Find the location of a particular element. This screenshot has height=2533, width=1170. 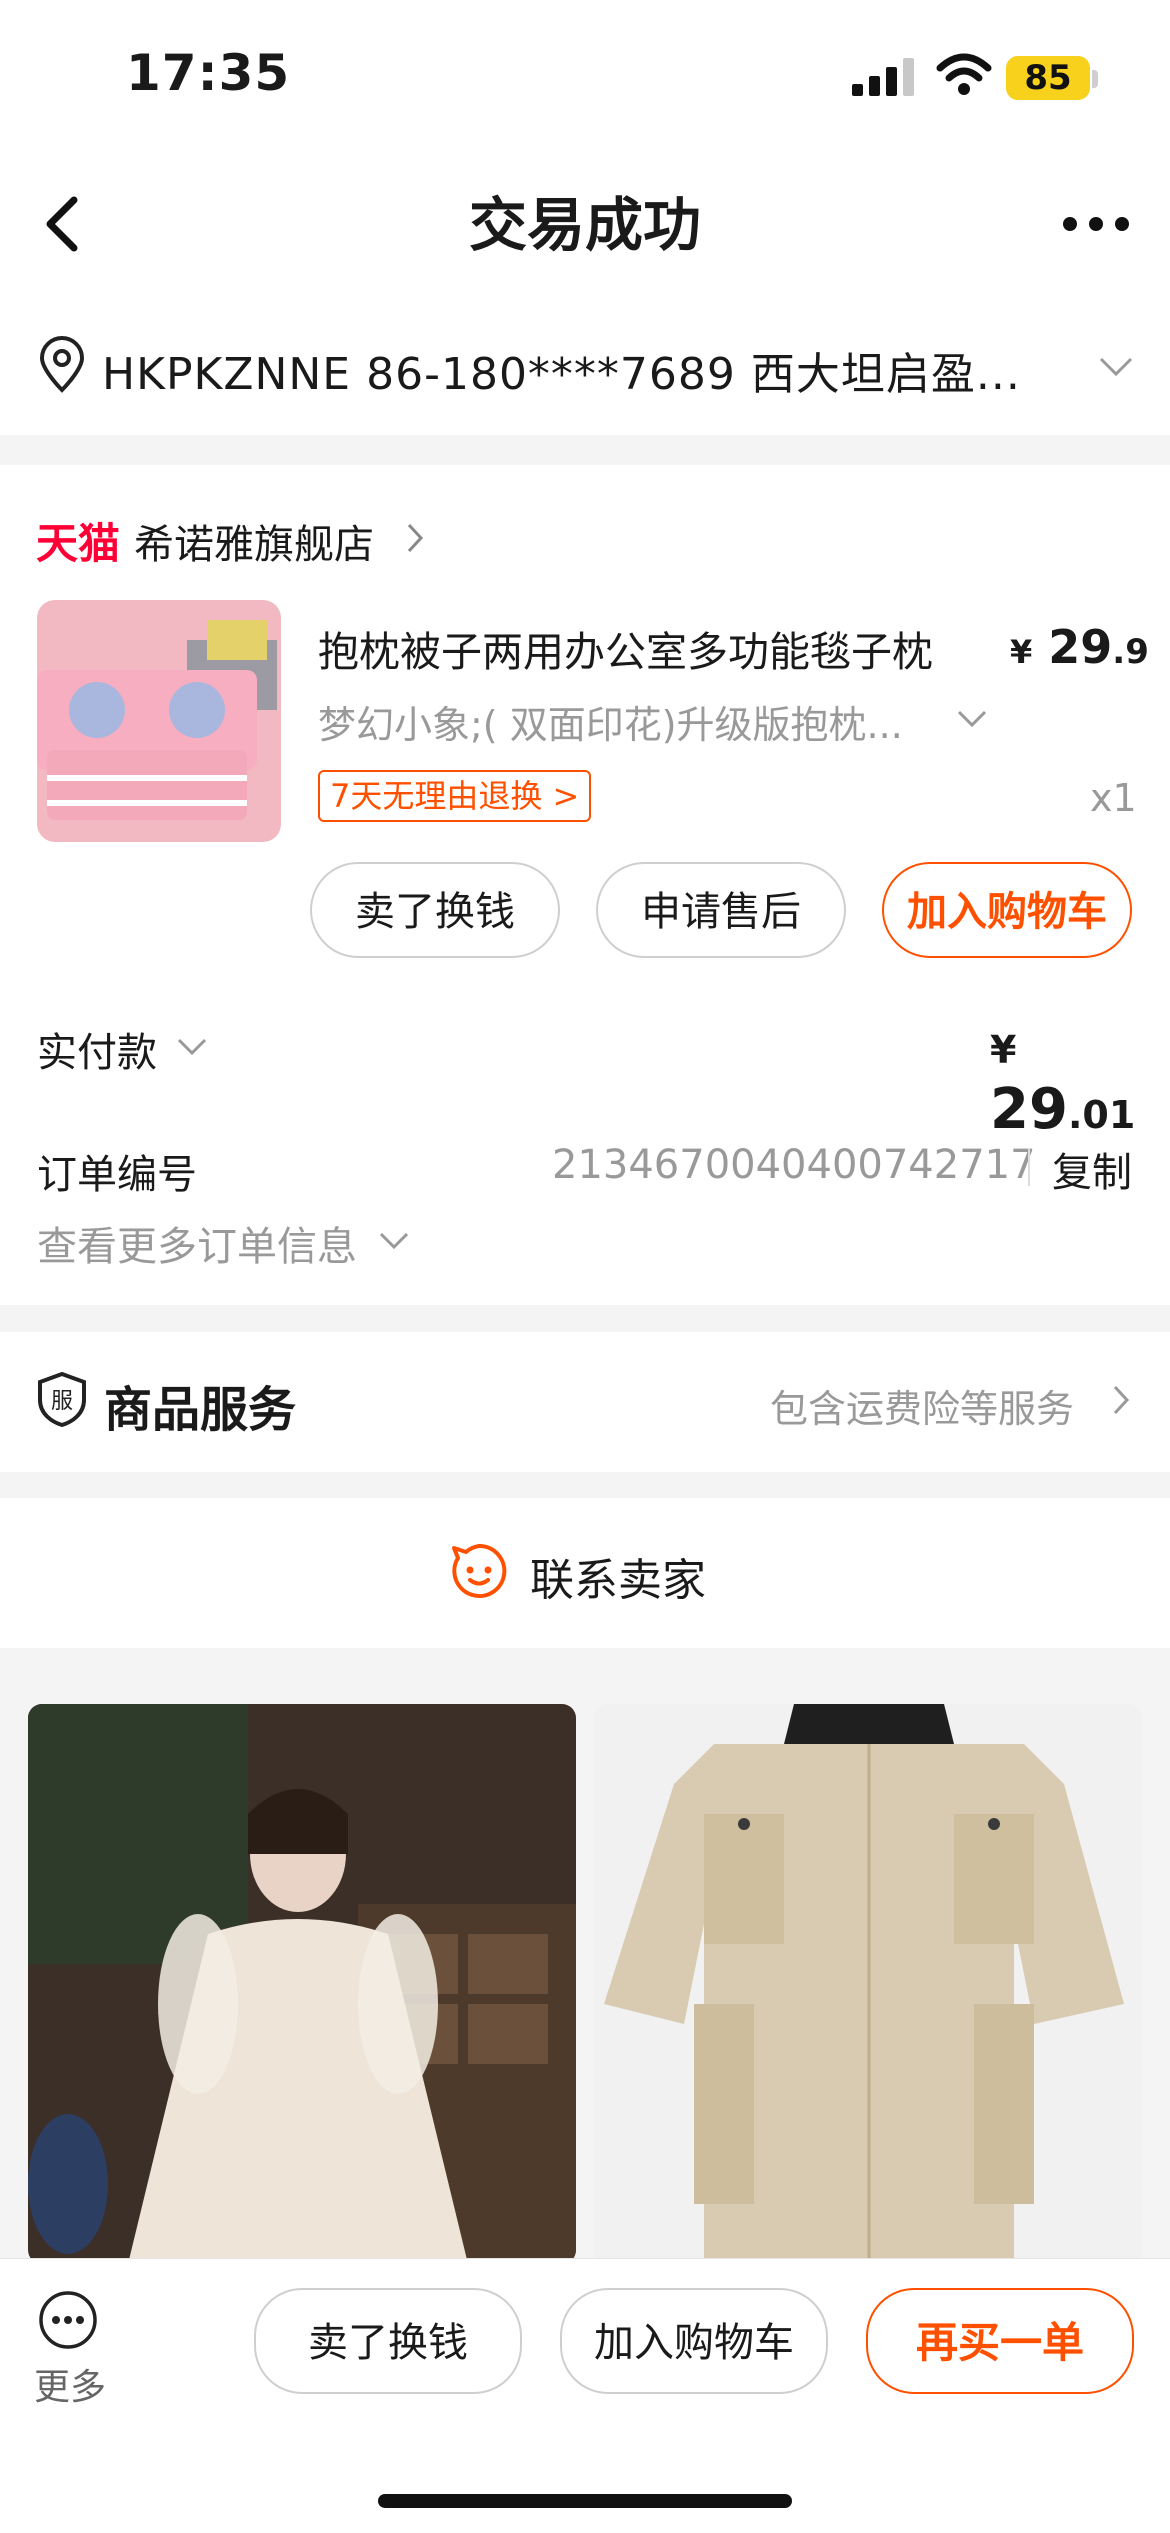

contact-seller-icon is located at coordinates (479, 1571).